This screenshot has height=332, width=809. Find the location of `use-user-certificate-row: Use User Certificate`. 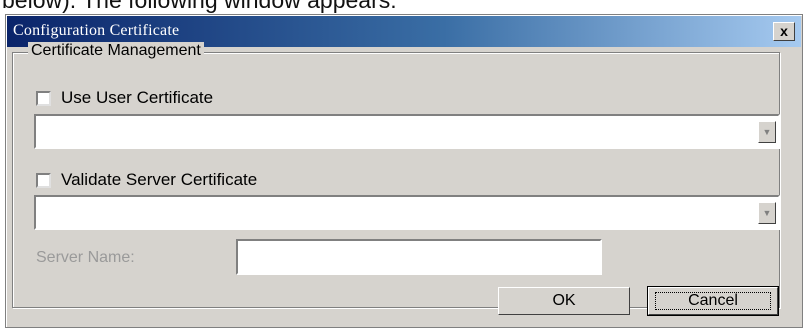

use-user-certificate-row: Use User Certificate is located at coordinates (124, 98).